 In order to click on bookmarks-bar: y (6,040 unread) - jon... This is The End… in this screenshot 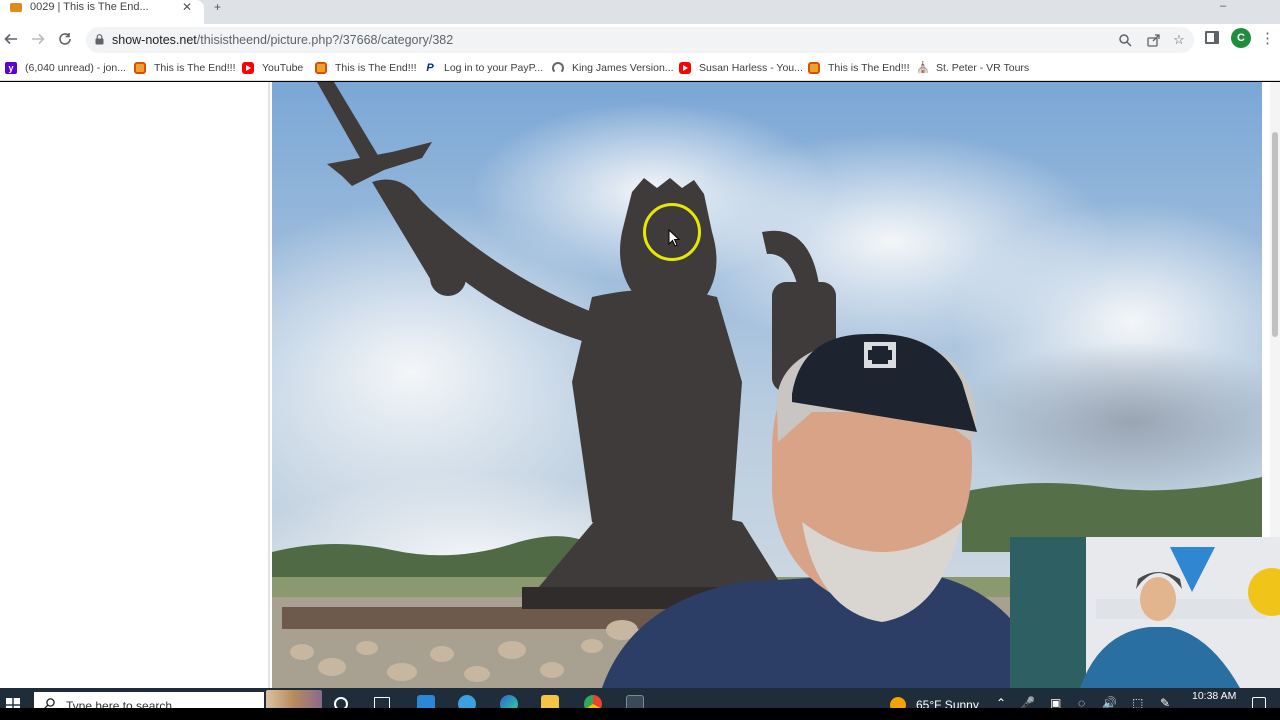, I will do `click(640, 68)`.